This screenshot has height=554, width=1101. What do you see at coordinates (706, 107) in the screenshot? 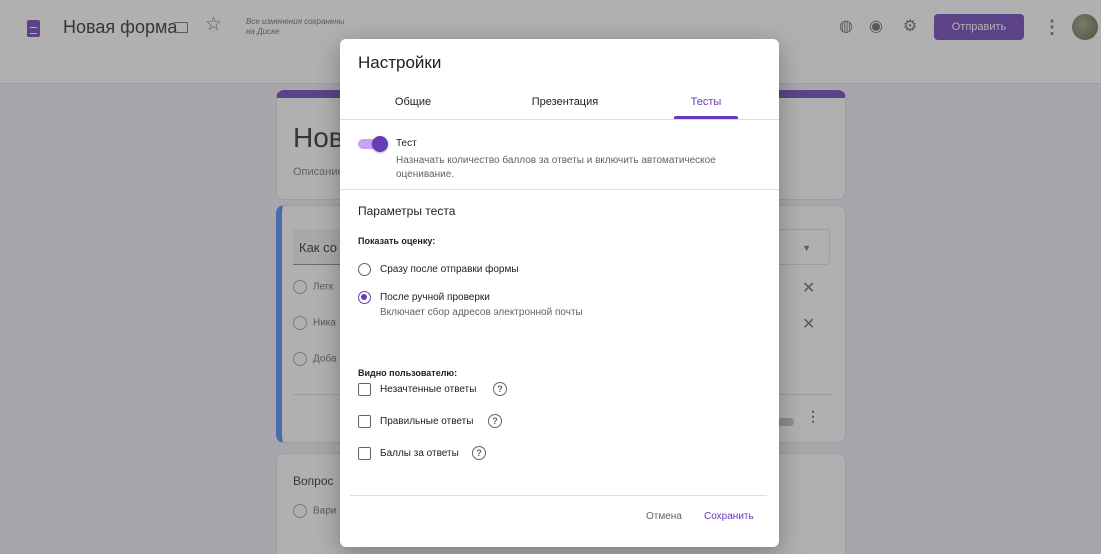
I see `tab-tests: Тесты` at bounding box center [706, 107].